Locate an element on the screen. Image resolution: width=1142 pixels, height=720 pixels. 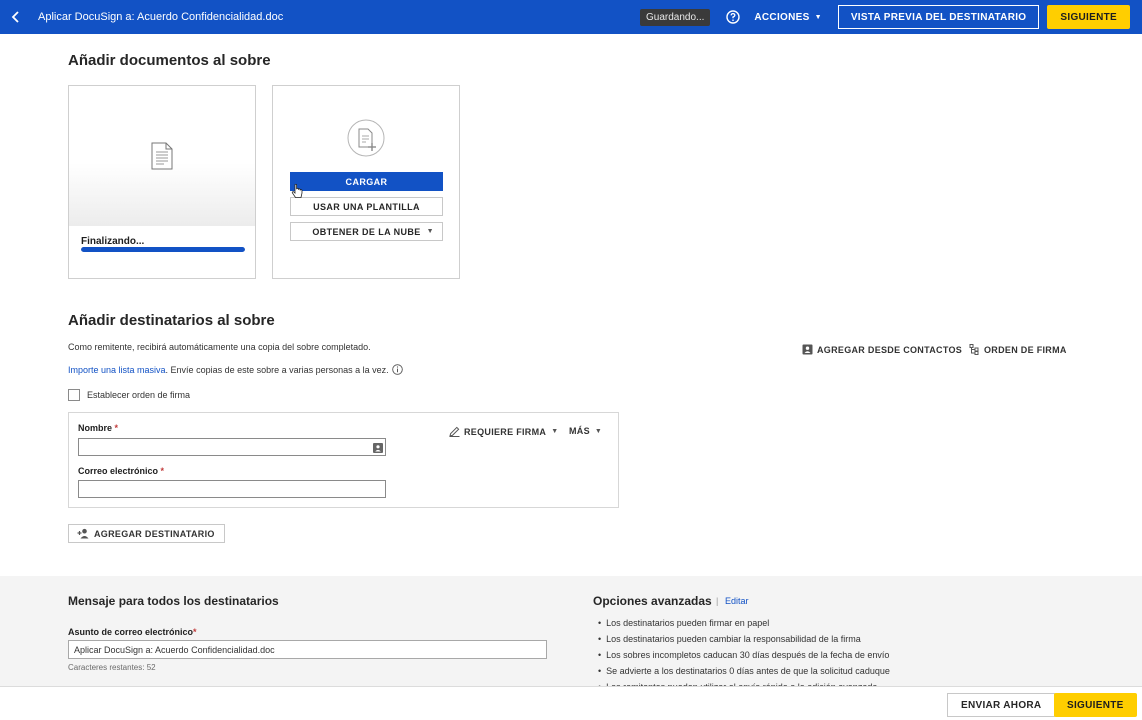
advanced-edit-link: Editar is located at coordinates (737, 601).